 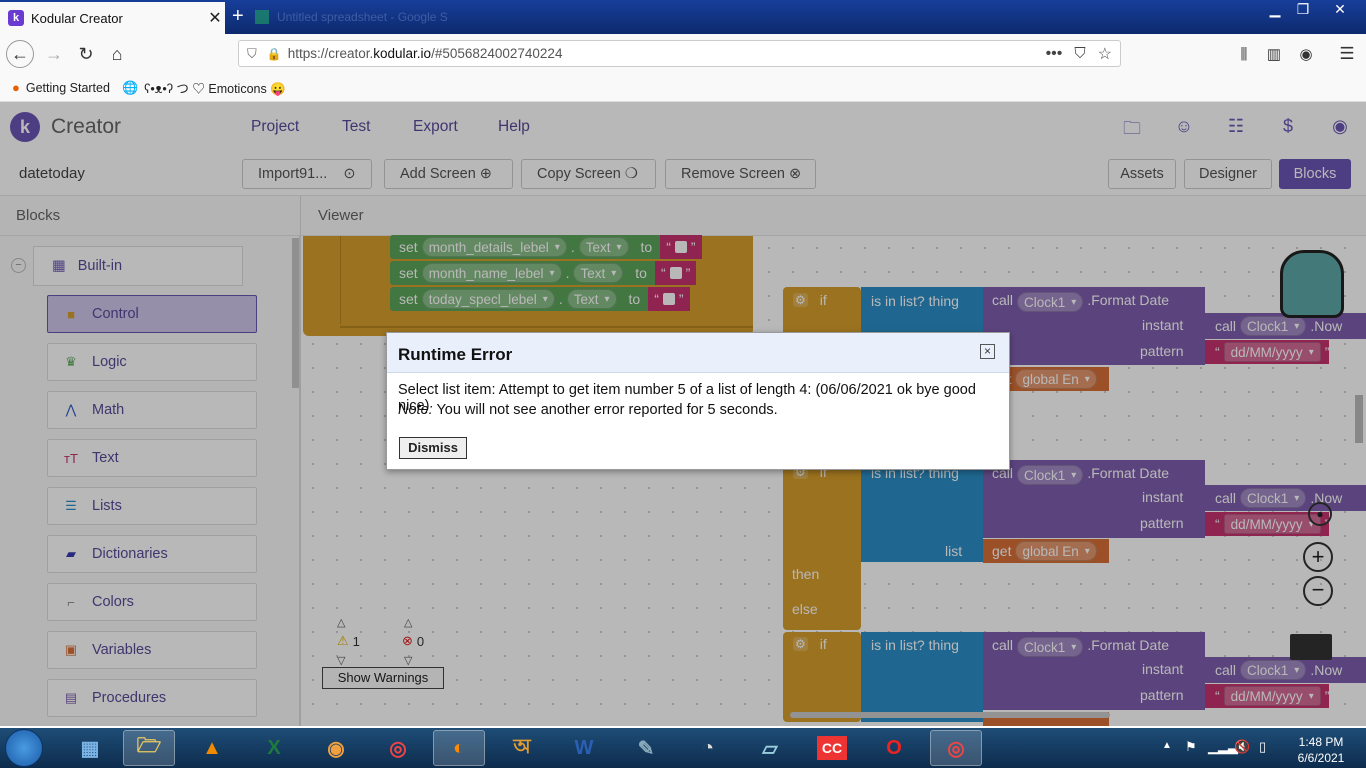 I want to click on close-icon: ×, so click(x=987, y=351).